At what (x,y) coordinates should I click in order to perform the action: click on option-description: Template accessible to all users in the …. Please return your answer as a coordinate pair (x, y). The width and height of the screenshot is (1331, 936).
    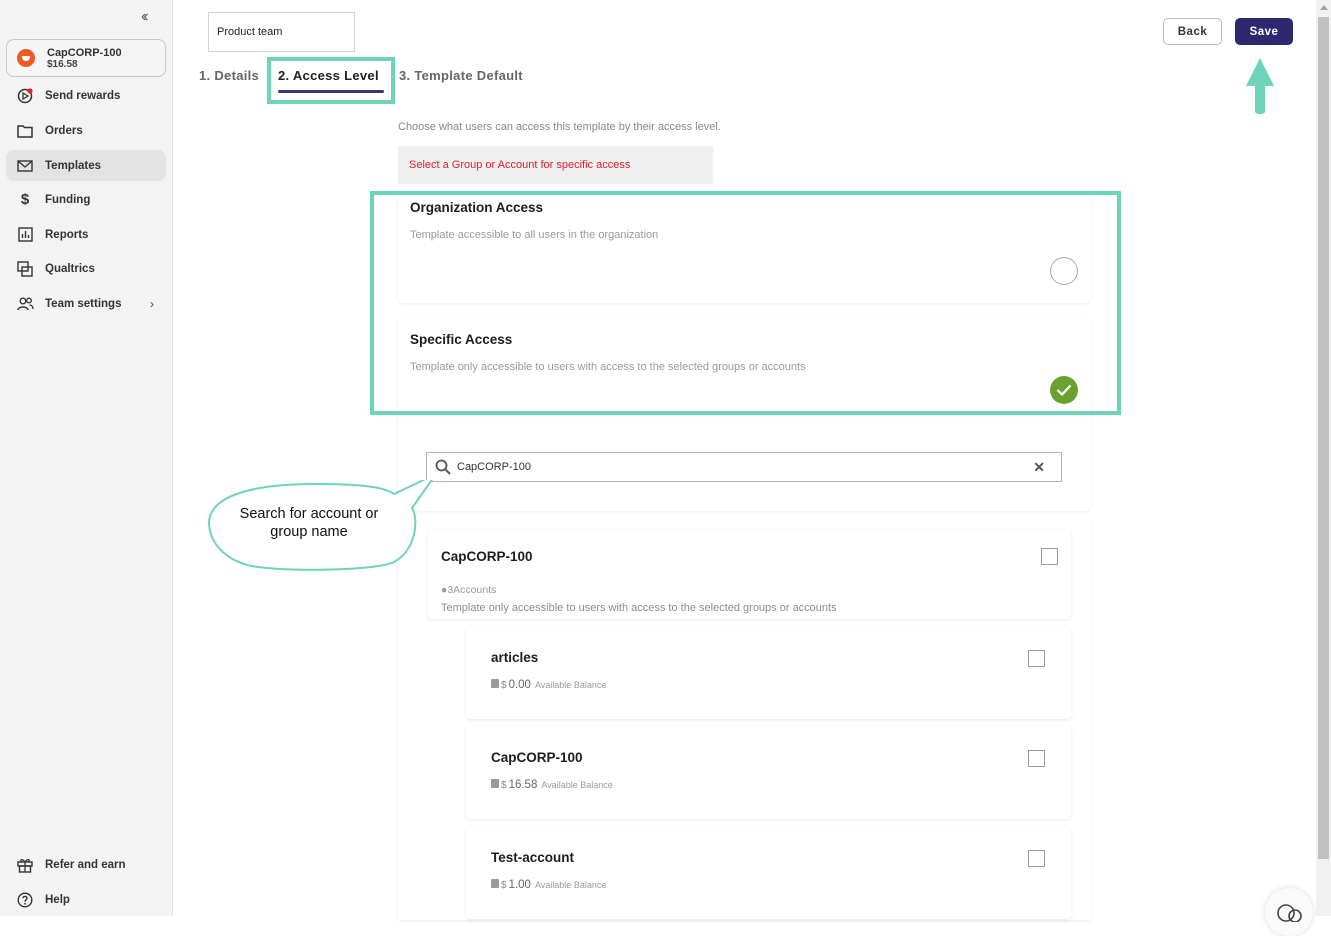
    Looking at the image, I should click on (534, 235).